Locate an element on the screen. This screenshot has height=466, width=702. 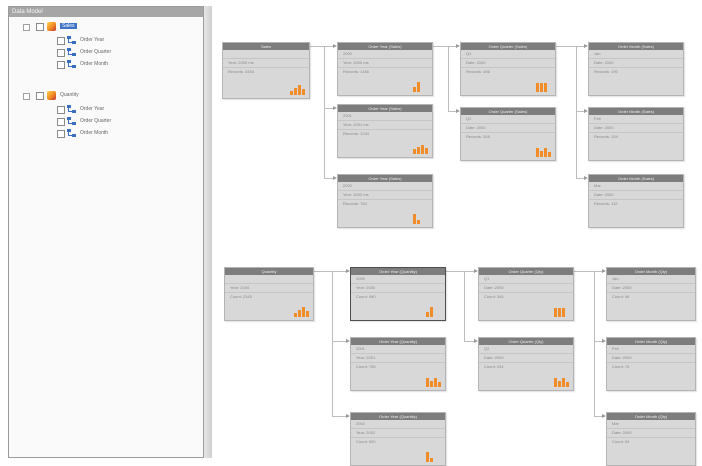
node-title: Order Year (Sales) is located at coordinates (385, 46).